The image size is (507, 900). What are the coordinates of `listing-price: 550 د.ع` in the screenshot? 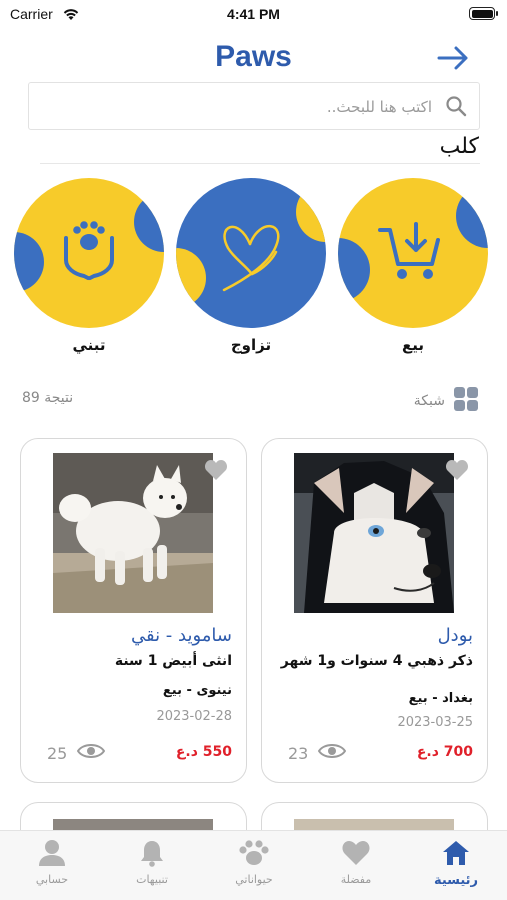 It's located at (203, 752).